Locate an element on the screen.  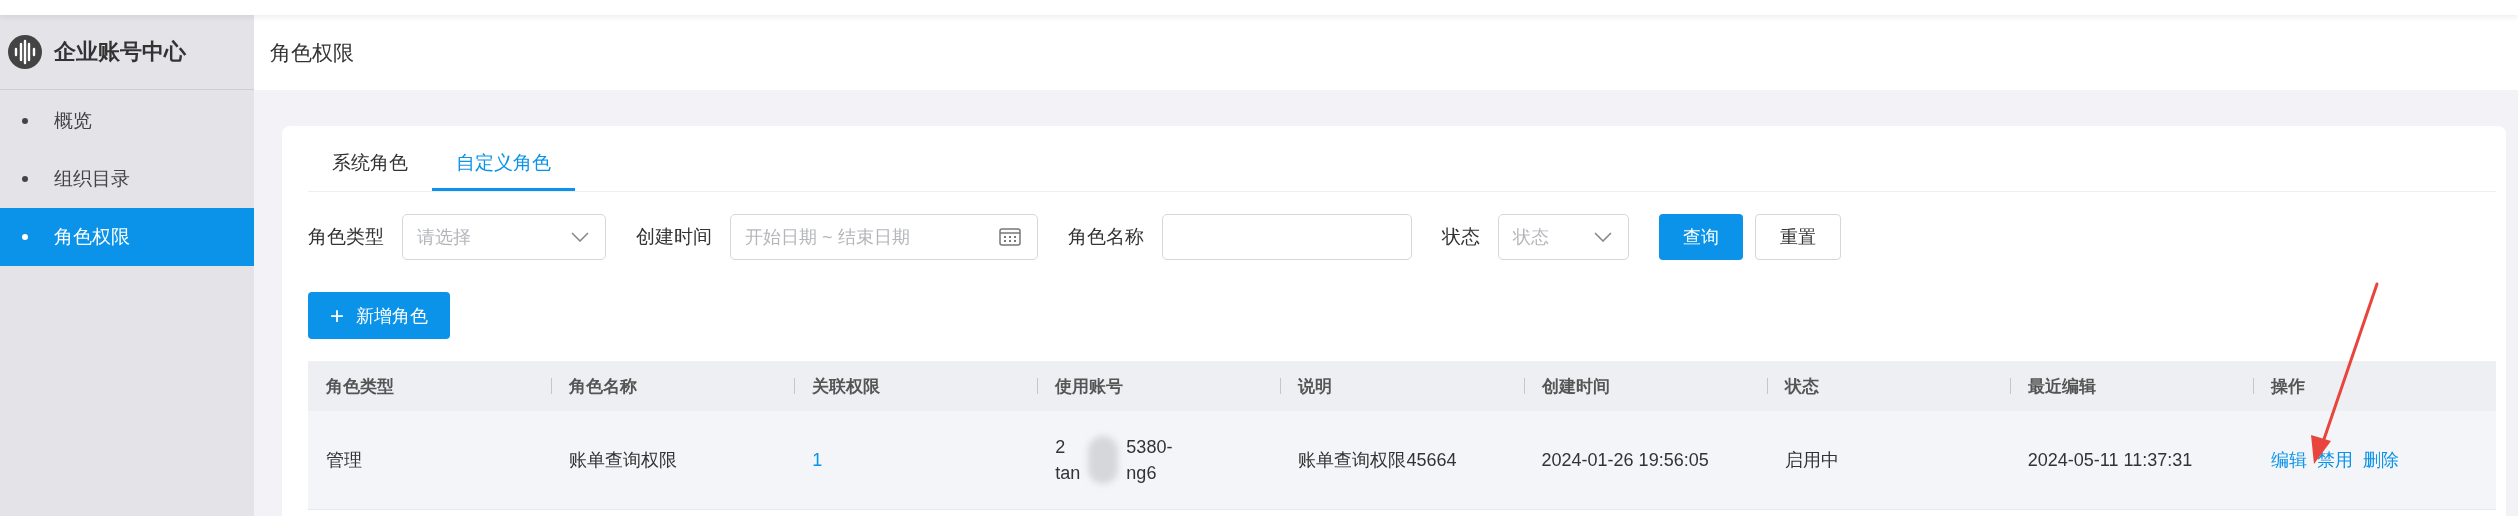
table-cell: 2024-01-26 19:56:05 is located at coordinates (1625, 459).